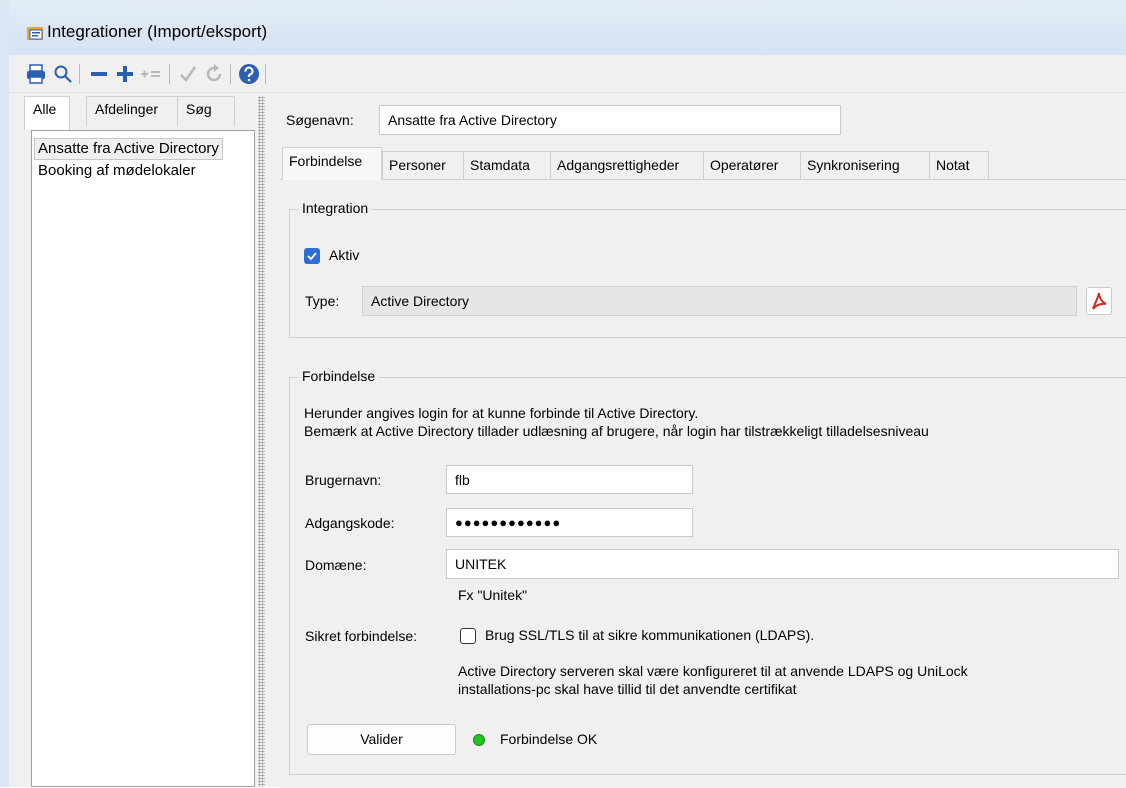 The width and height of the screenshot is (1126, 788). I want to click on validate-button: Valider, so click(381, 739).